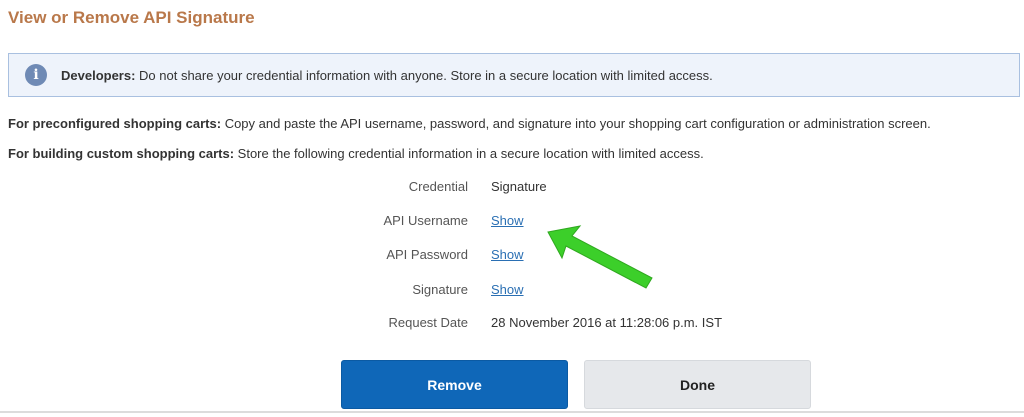 The image size is (1024, 417). Describe the element at coordinates (428, 322) in the screenshot. I see `request-date-label: Request Date` at that location.